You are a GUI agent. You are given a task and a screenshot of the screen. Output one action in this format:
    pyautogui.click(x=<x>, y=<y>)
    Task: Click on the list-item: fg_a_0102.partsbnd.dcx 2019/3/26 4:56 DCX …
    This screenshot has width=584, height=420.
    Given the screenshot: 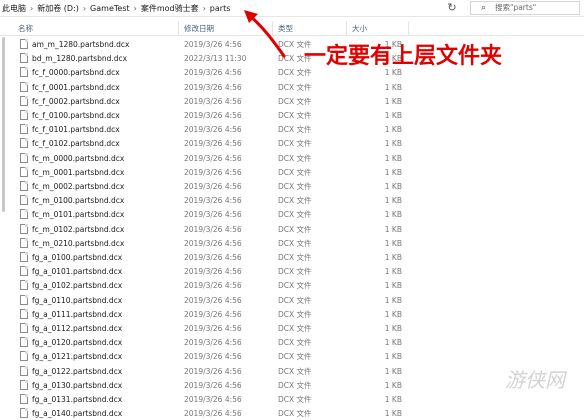 What is the action you would take?
    pyautogui.click(x=292, y=285)
    